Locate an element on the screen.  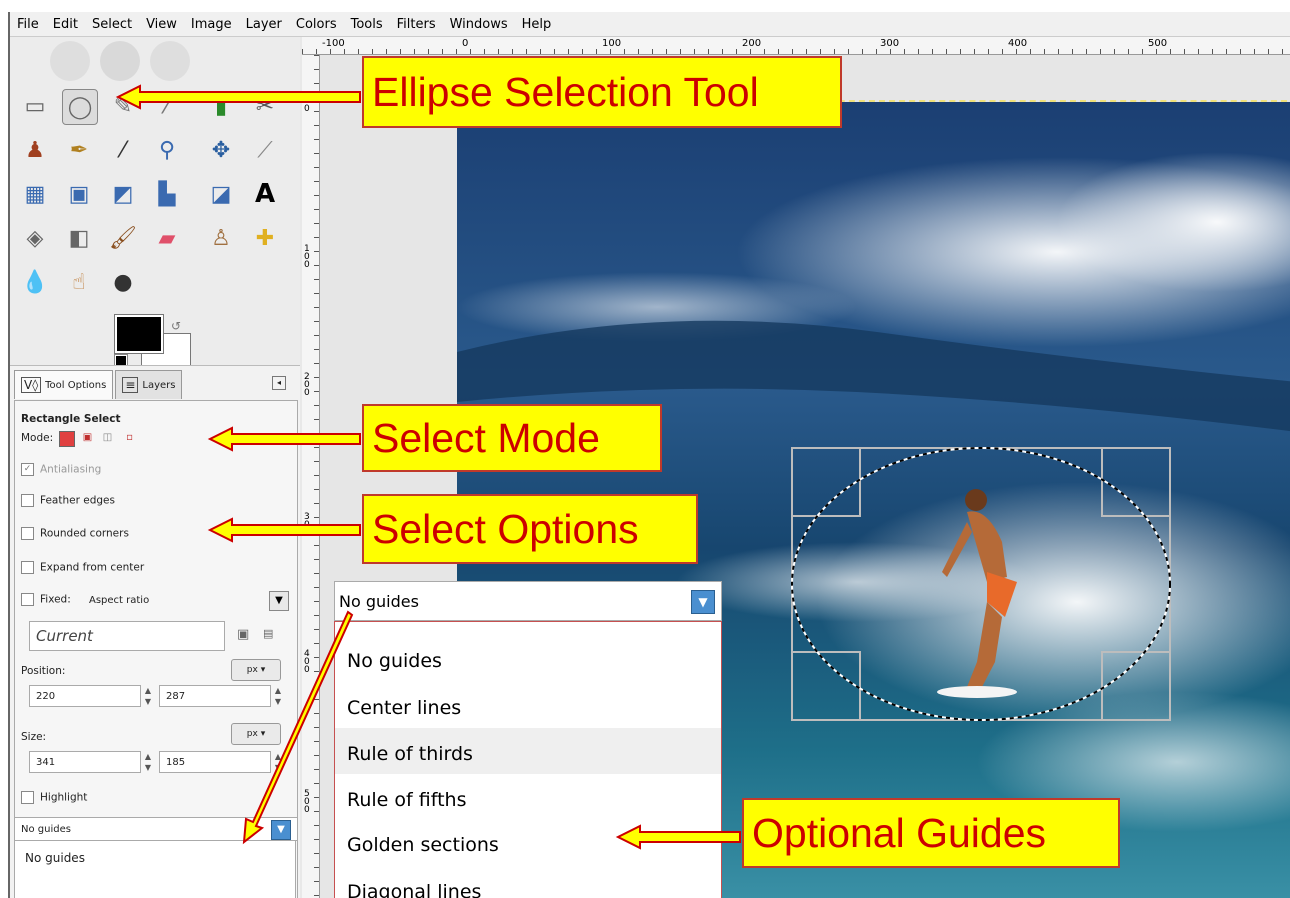
arrow-mode is located at coordinates (284, 439).